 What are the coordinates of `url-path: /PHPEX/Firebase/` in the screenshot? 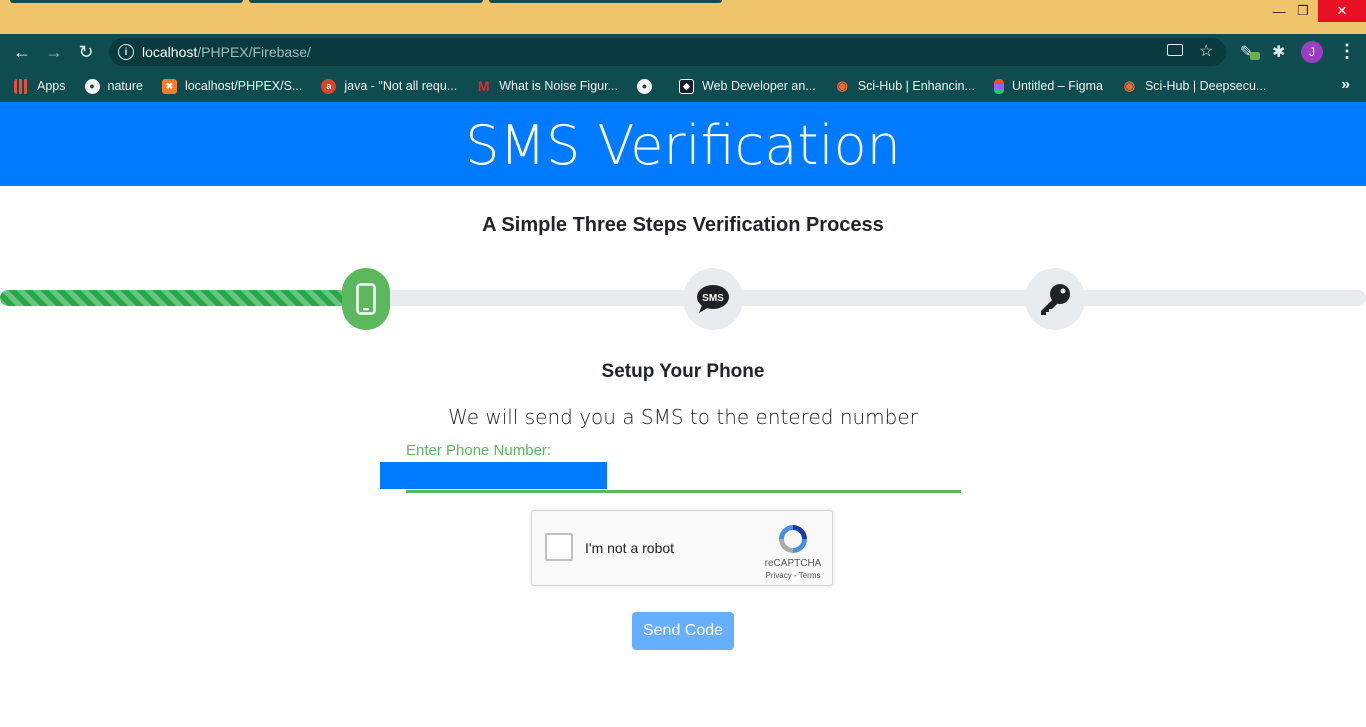 It's located at (254, 52).